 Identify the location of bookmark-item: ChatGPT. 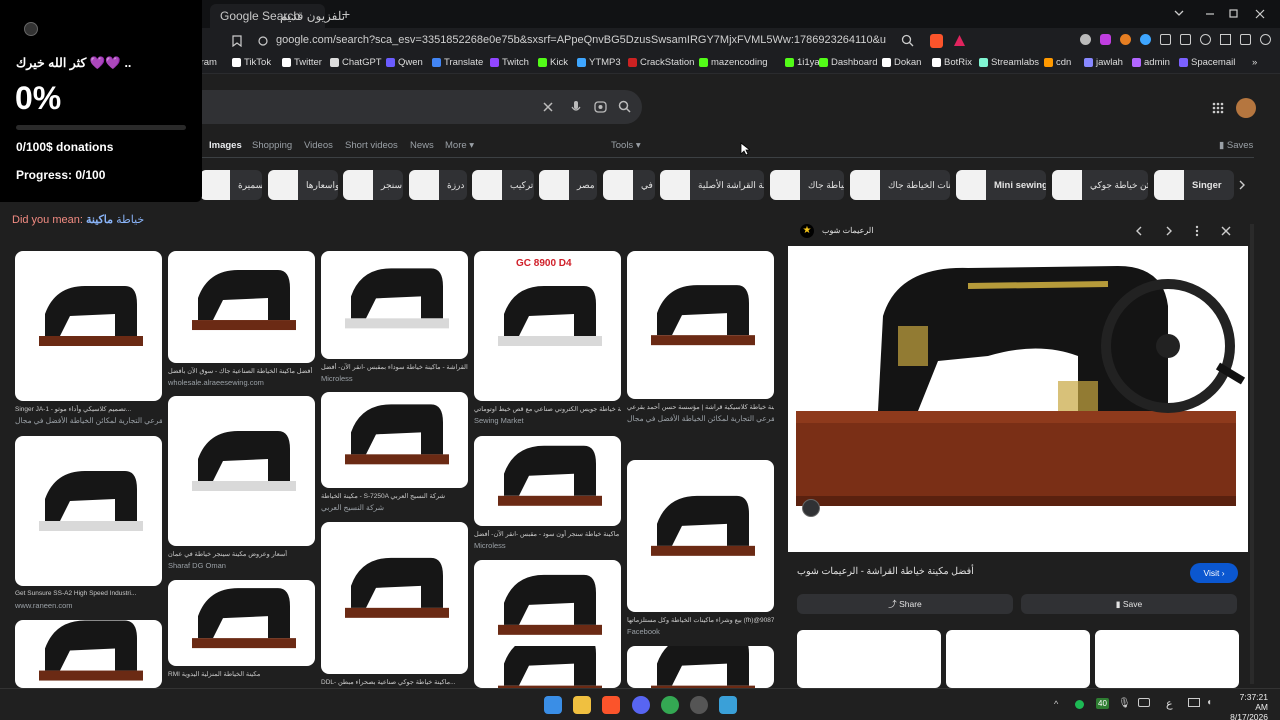
(356, 62).